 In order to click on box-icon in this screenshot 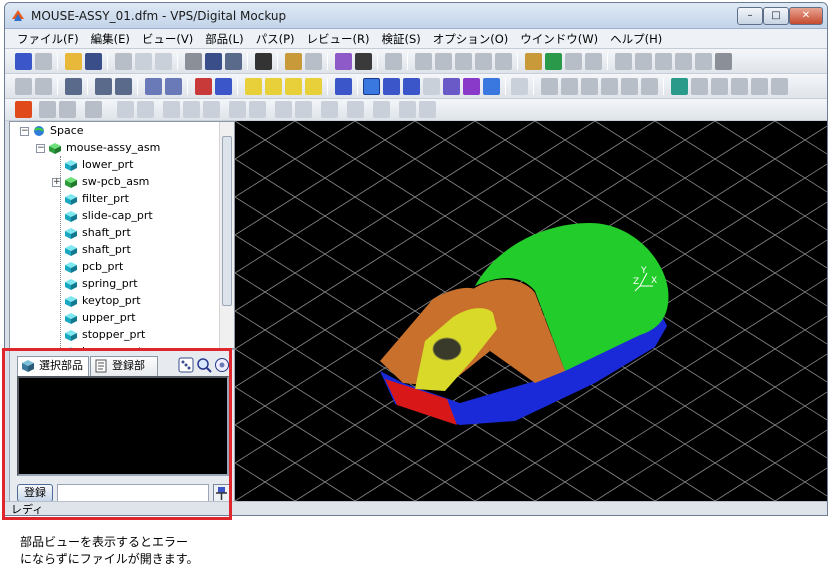, I will do `click(491, 86)`.